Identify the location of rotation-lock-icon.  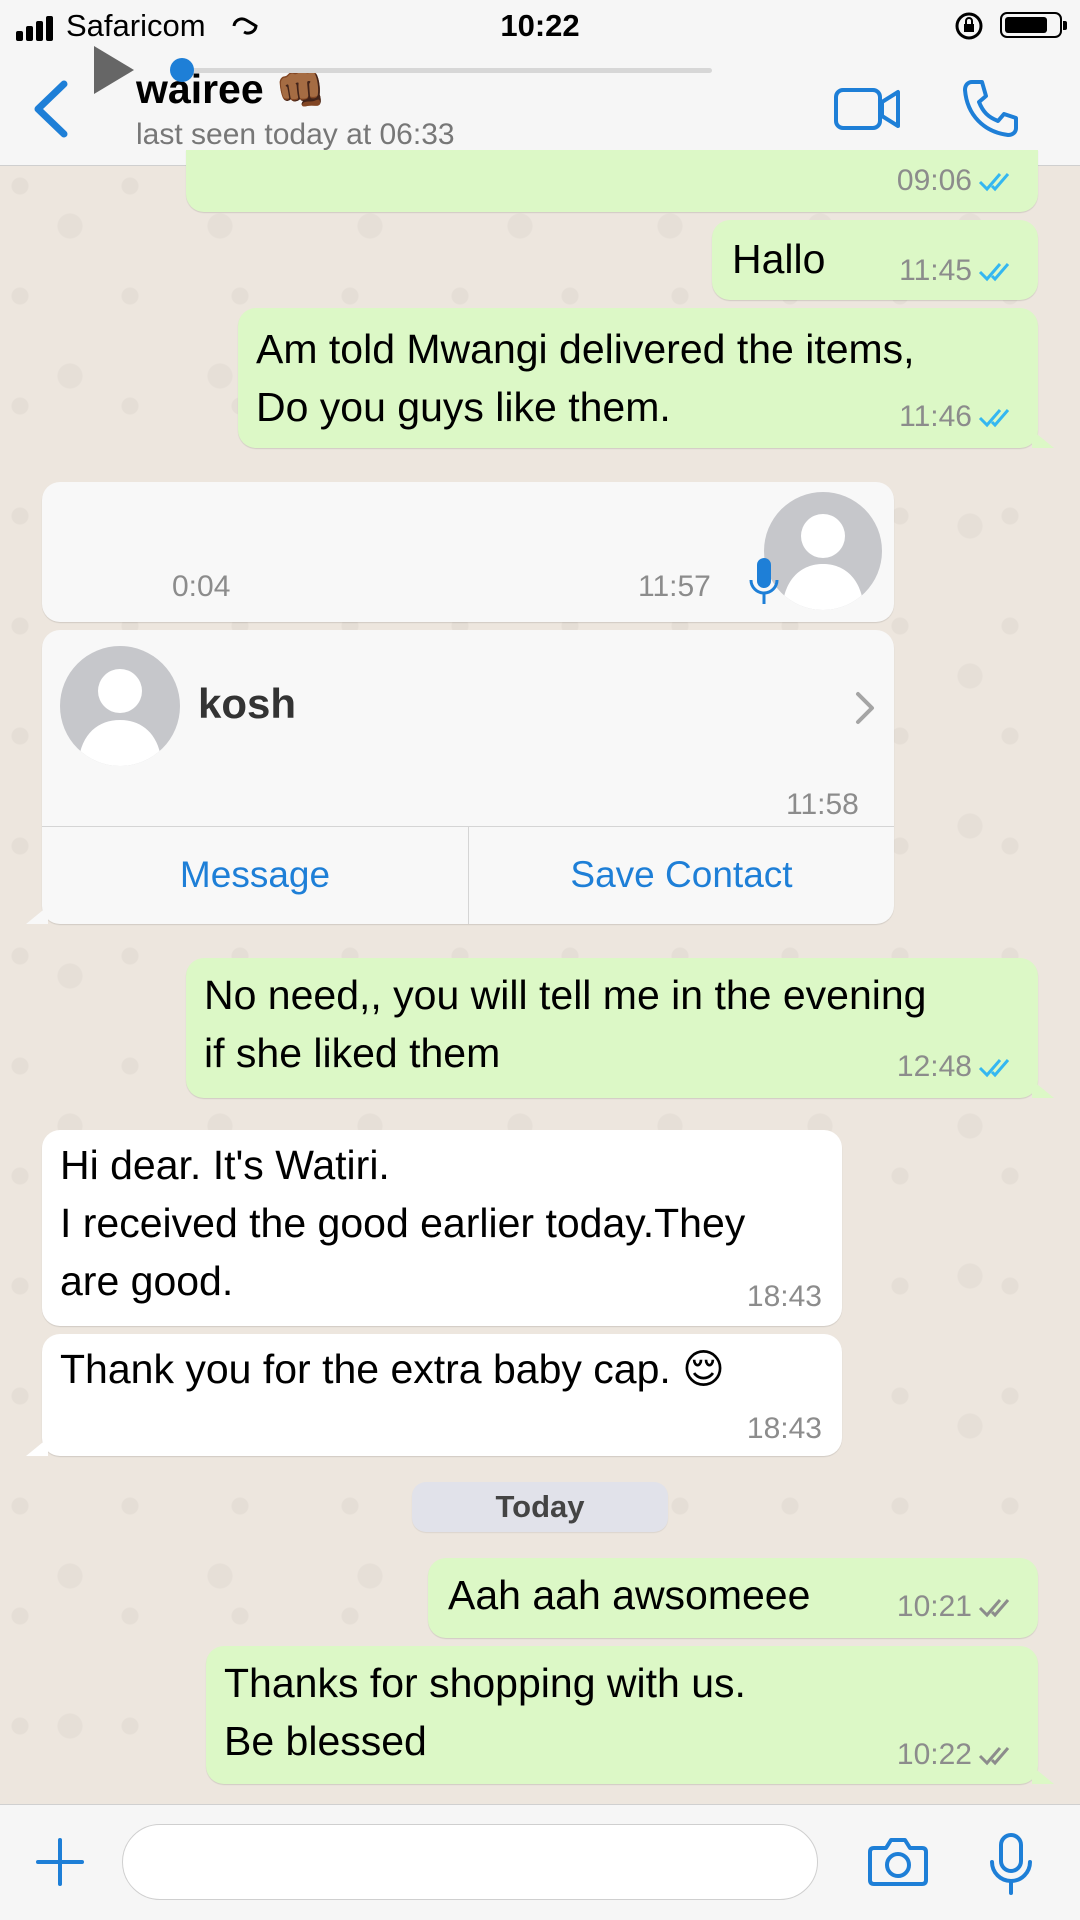
(969, 26).